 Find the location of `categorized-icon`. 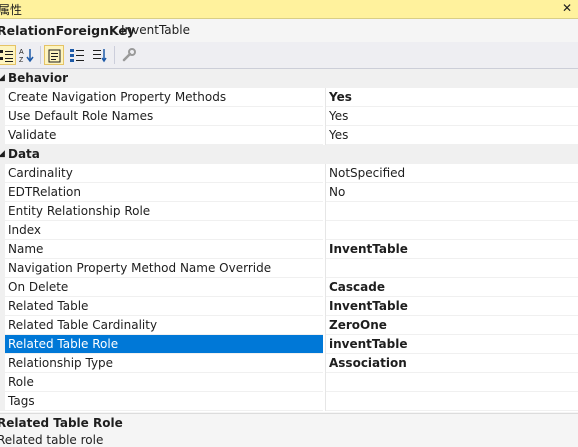

categorized-icon is located at coordinates (6, 56).